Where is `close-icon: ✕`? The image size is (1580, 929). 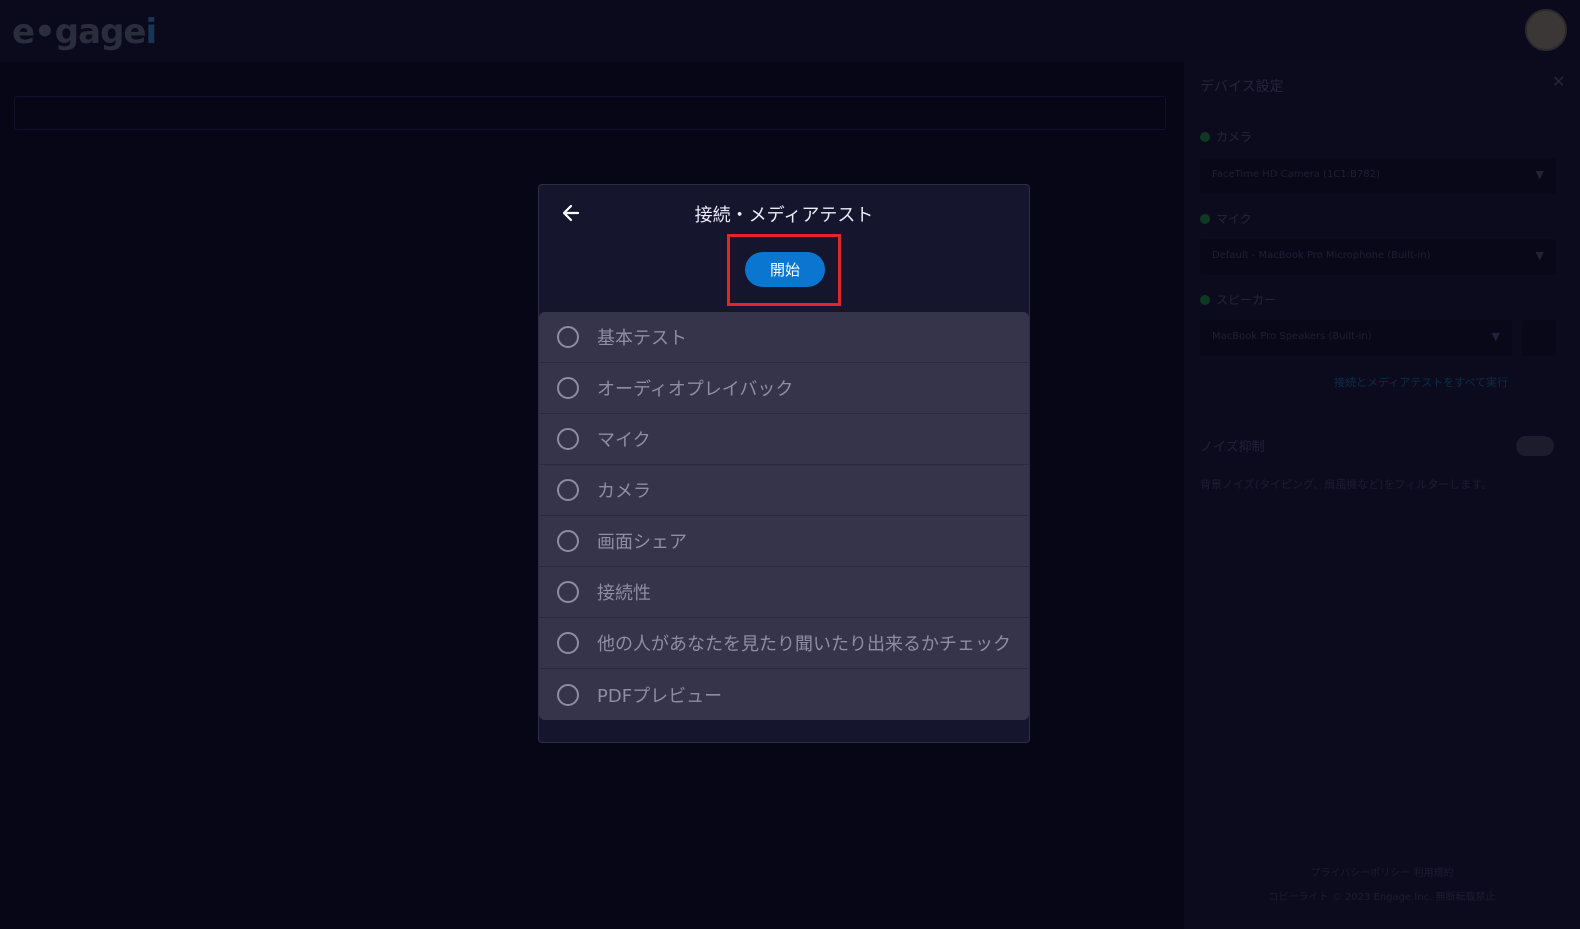 close-icon: ✕ is located at coordinates (1558, 81).